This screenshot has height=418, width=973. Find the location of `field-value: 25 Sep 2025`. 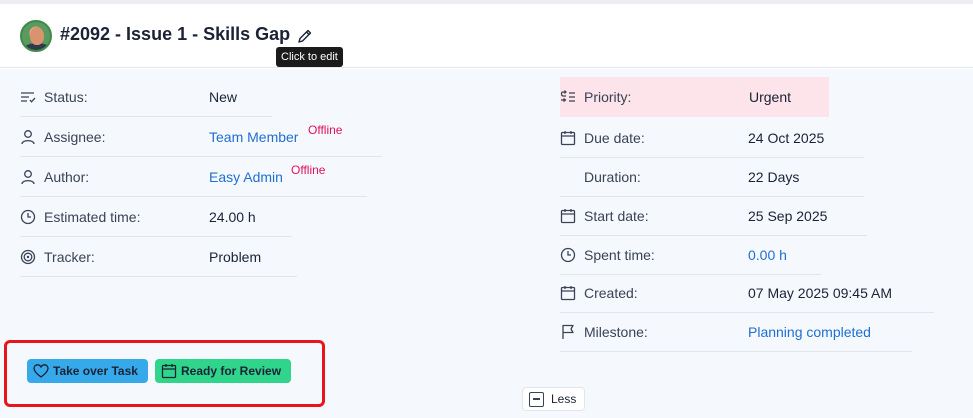

field-value: 25 Sep 2025 is located at coordinates (787, 216).